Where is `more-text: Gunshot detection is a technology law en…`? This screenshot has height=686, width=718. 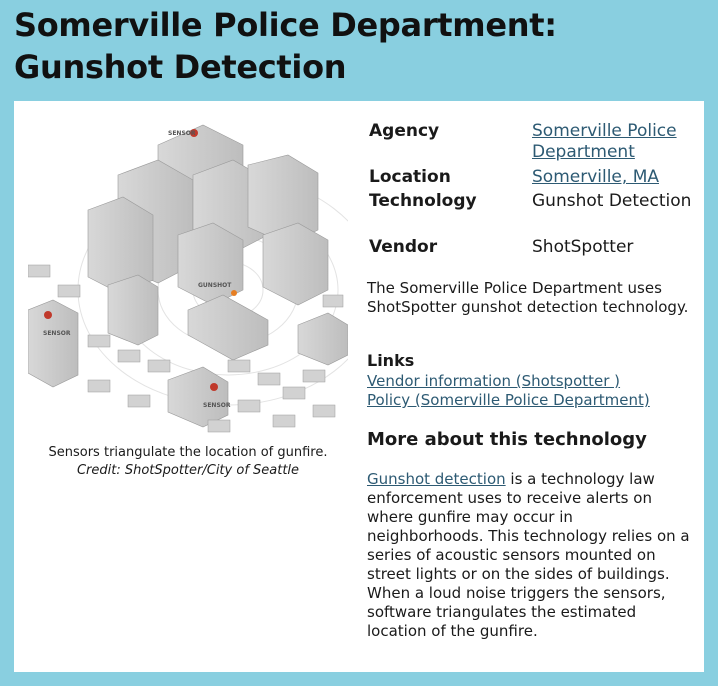 more-text: Gunshot detection is a technology law en… is located at coordinates (529, 555).